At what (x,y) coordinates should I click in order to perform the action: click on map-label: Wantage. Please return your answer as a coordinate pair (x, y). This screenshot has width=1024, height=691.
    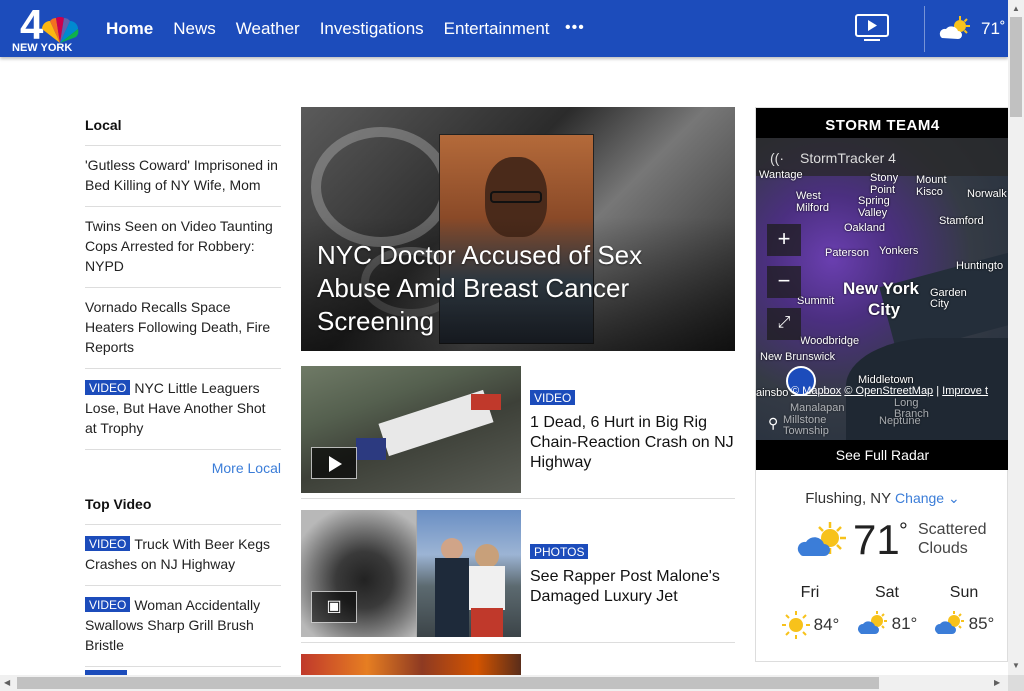
    Looking at the image, I should click on (781, 175).